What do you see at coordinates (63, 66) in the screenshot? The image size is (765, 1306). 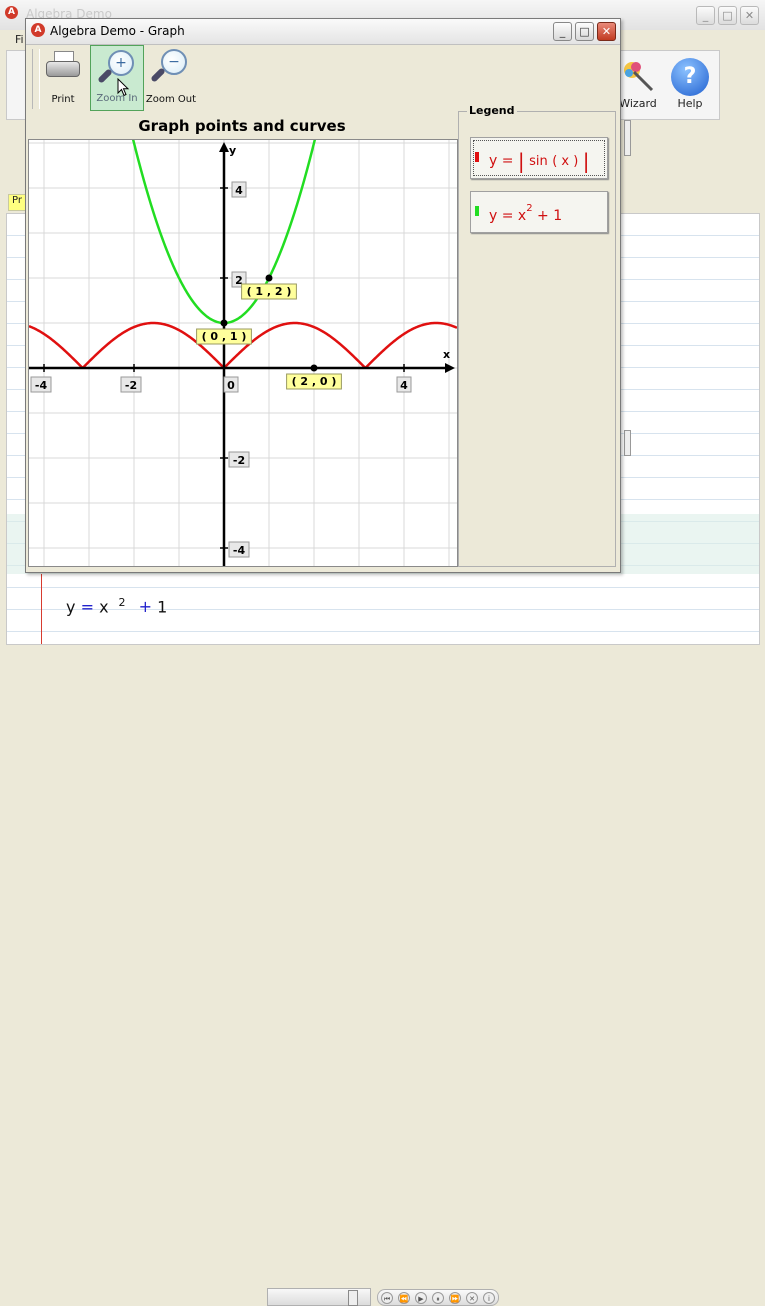 I see `printer-icon` at bounding box center [63, 66].